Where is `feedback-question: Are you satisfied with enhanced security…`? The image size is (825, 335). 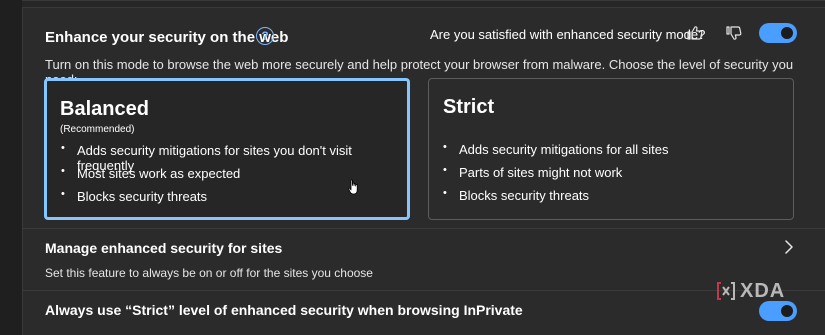 feedback-question: Are you satisfied with enhanced security… is located at coordinates (568, 34).